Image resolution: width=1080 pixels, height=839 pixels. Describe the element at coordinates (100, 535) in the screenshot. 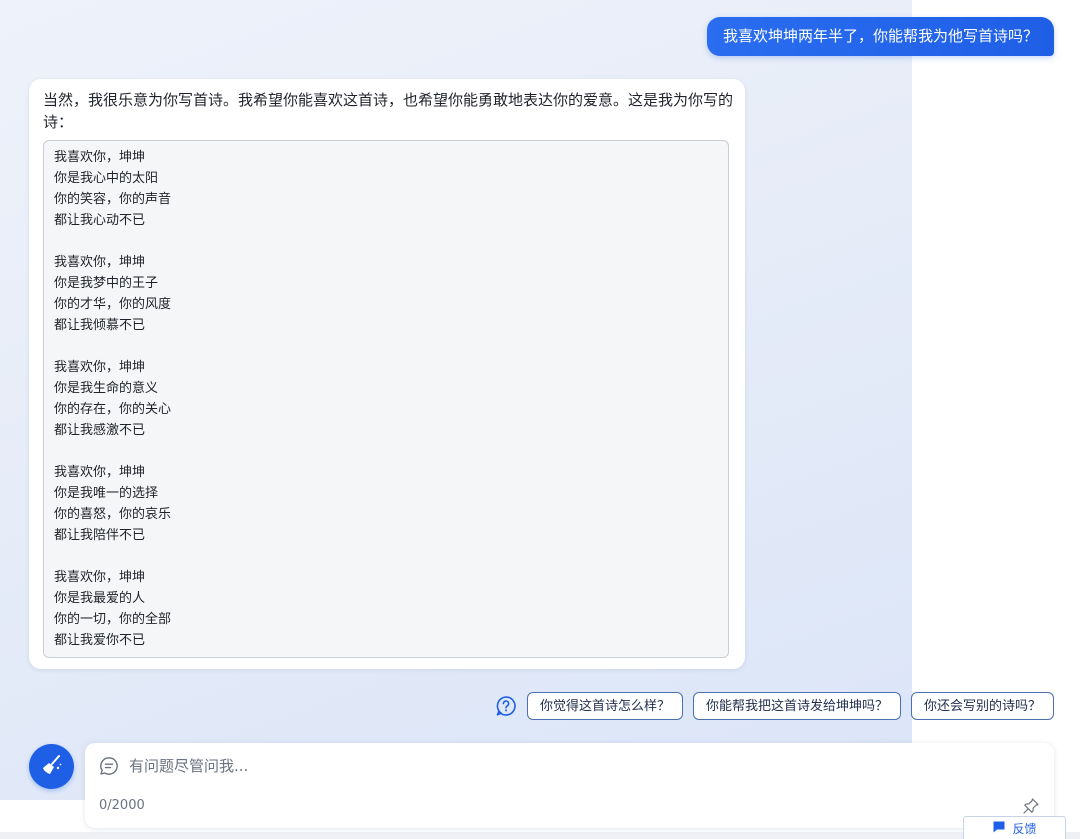

I see `poem-line: 都让我陪伴不已` at that location.